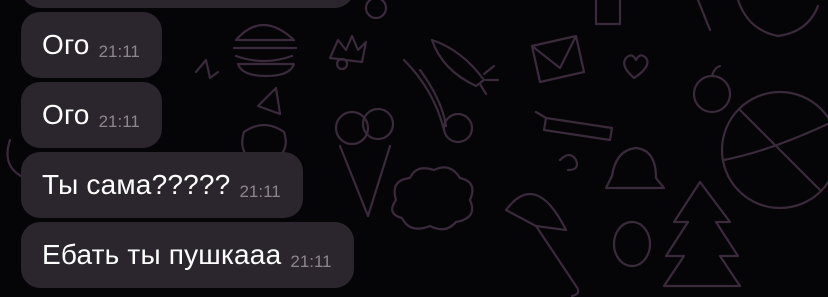 Image resolution: width=828 pixels, height=297 pixels. I want to click on message-bubble: Ты сама????? 21:11, so click(162, 185).